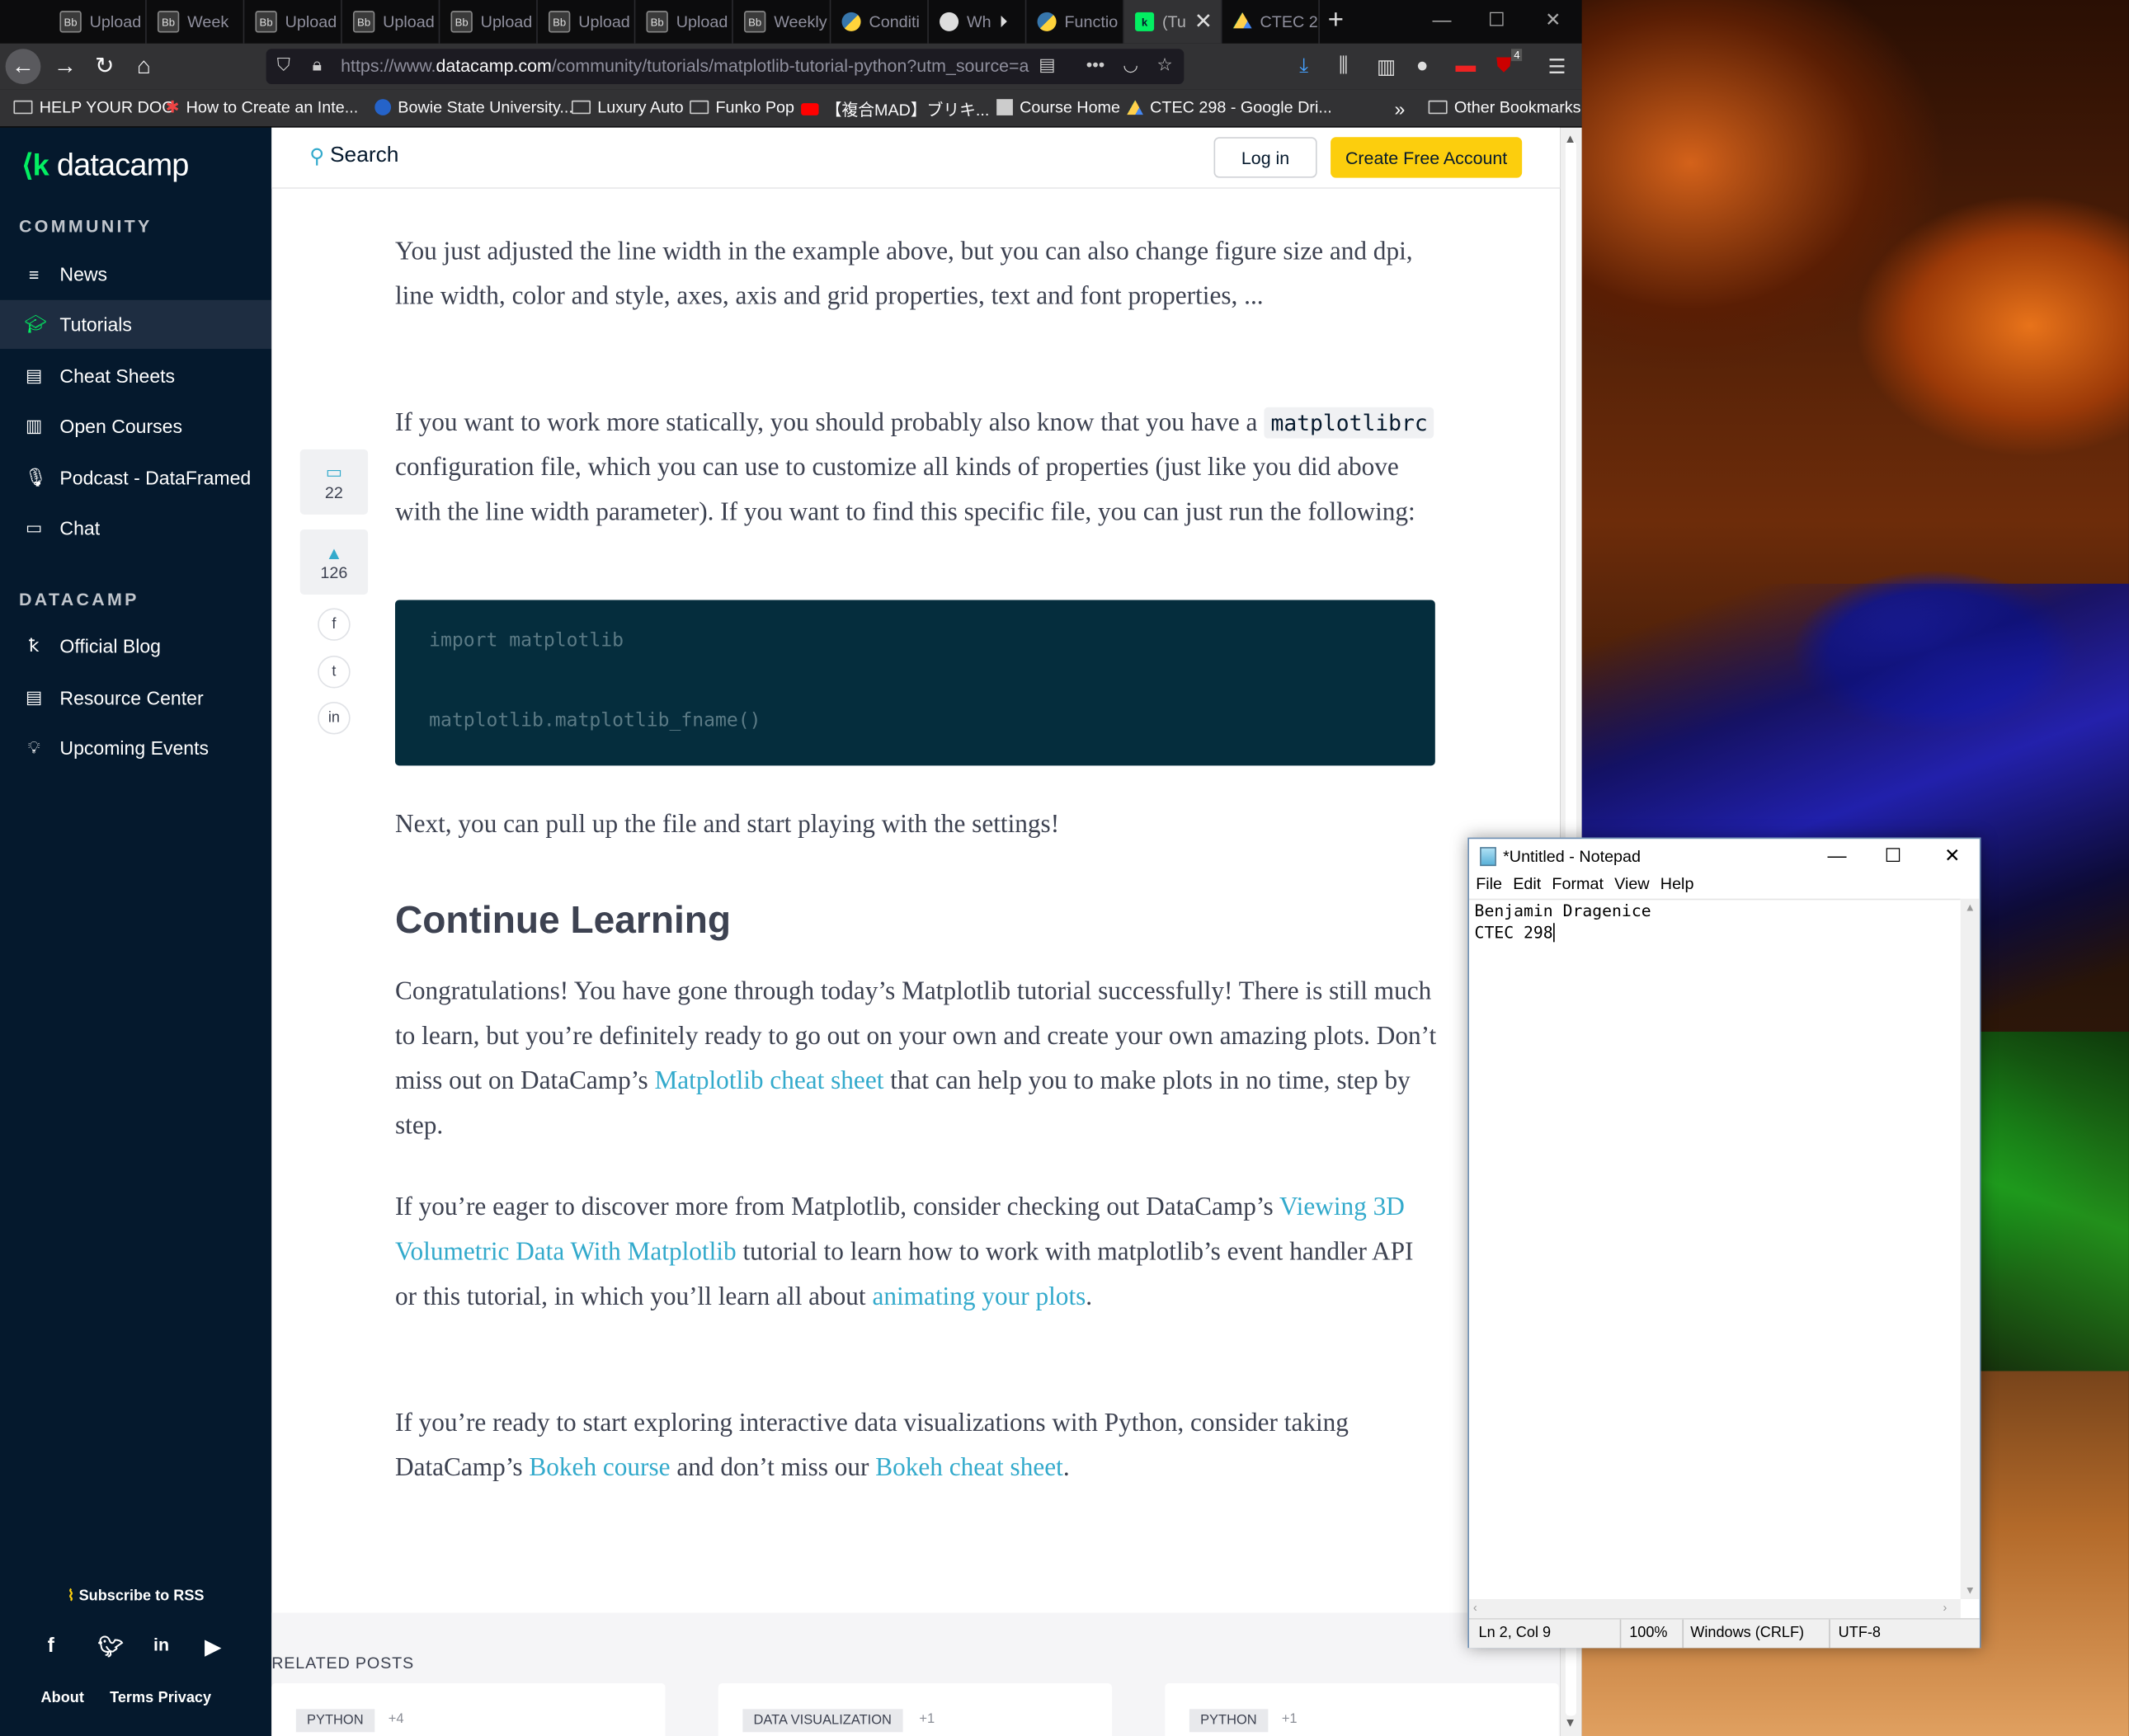 The width and height of the screenshot is (2129, 1736). What do you see at coordinates (23, 67) in the screenshot?
I see `back-icon: ←` at bounding box center [23, 67].